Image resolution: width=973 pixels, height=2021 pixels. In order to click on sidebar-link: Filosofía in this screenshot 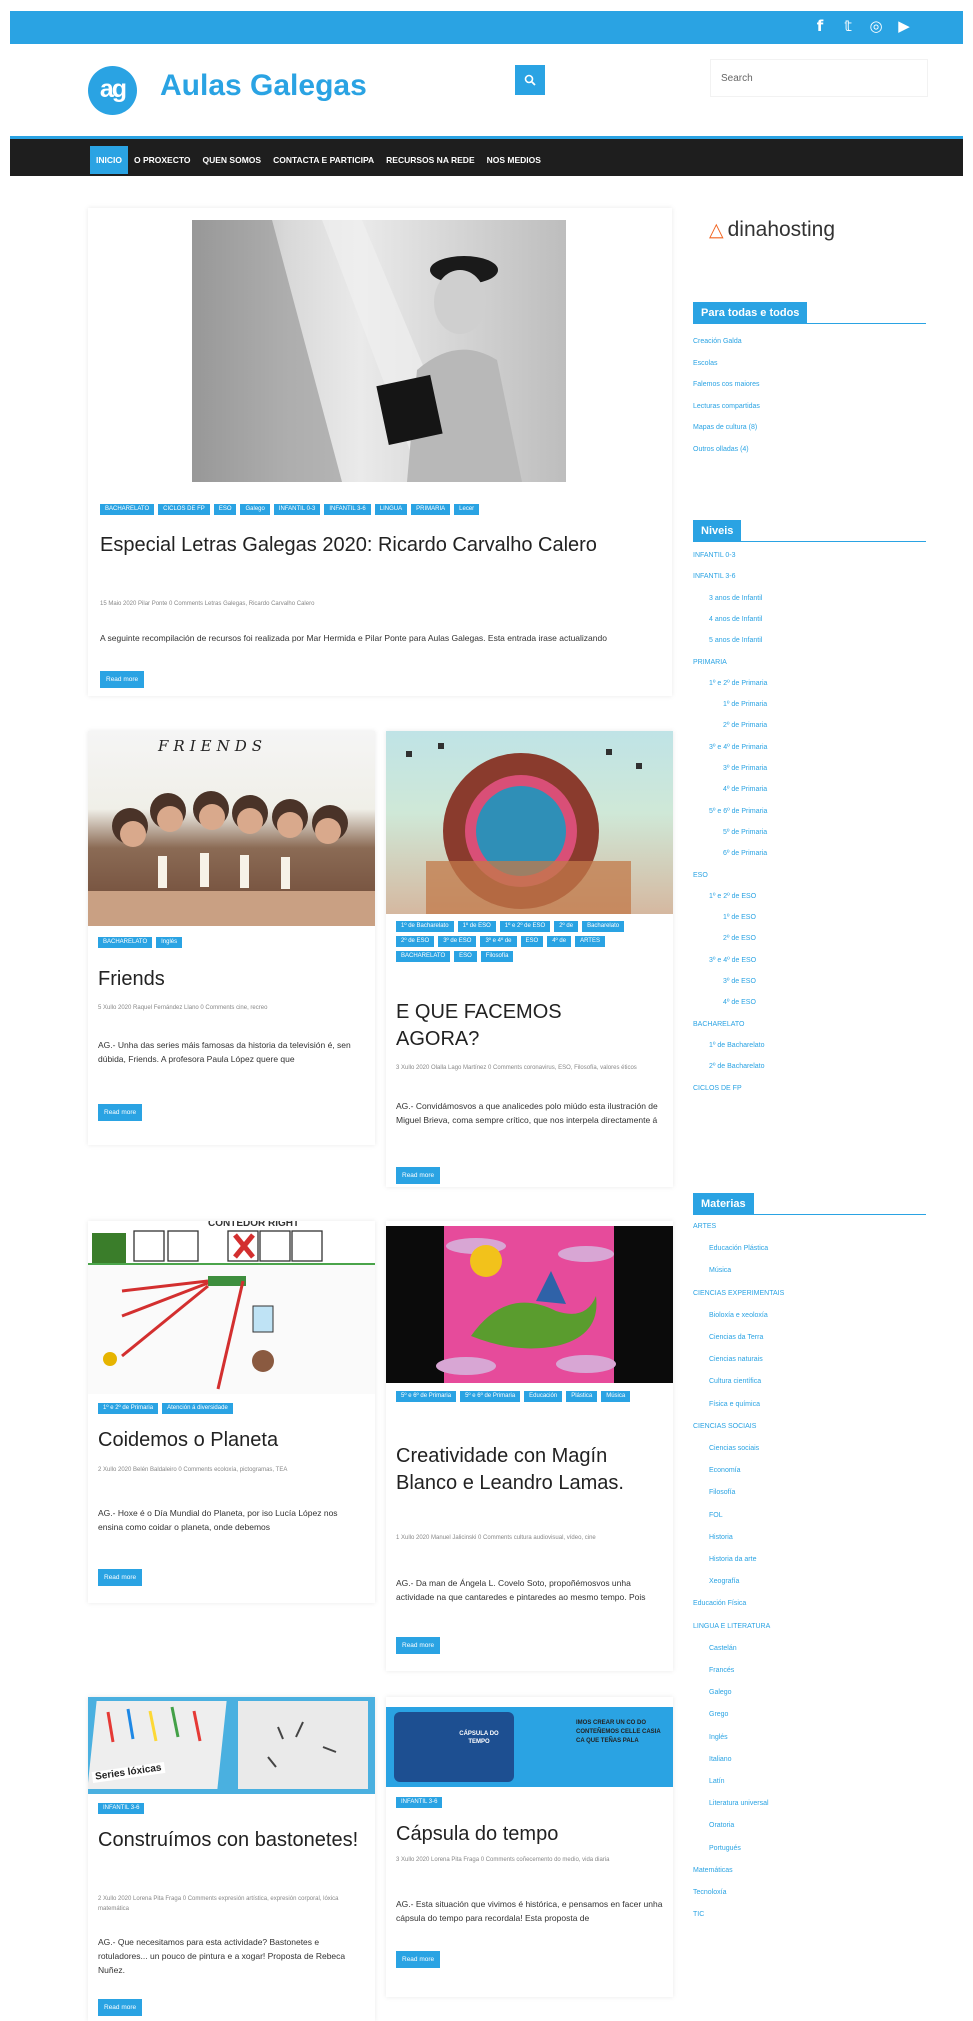, I will do `click(722, 1492)`.